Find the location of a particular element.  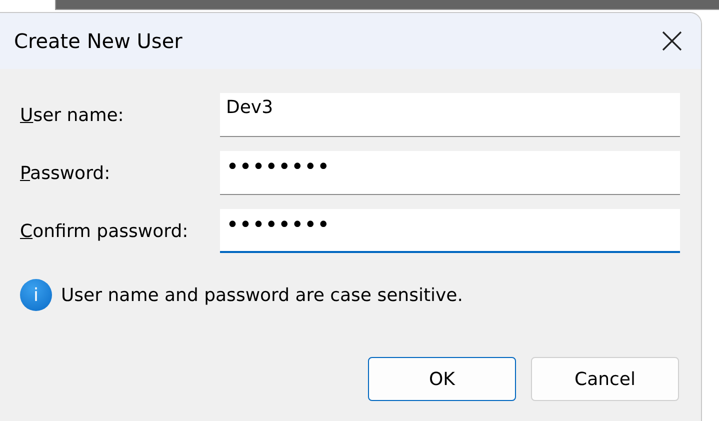

field-label: Confirm password: is located at coordinates (105, 231).